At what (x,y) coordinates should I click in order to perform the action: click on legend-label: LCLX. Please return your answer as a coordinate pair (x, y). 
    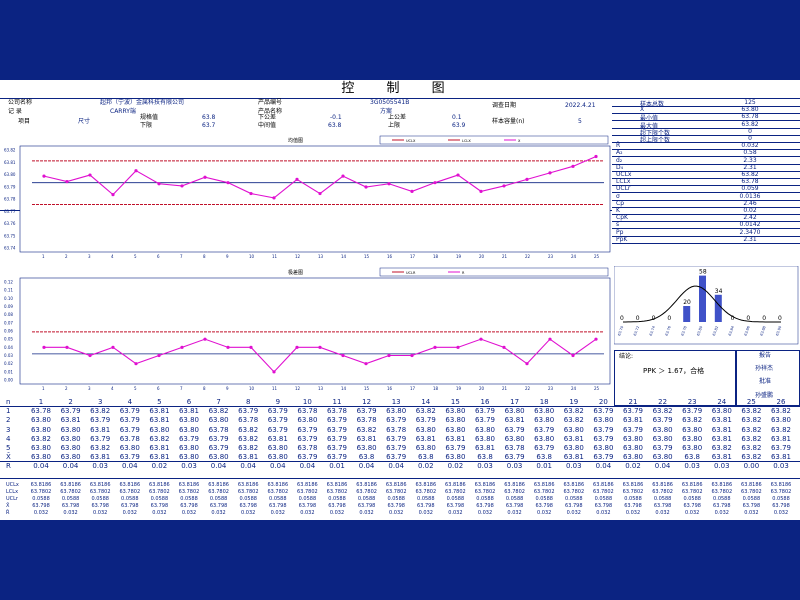
    Looking at the image, I should click on (466, 141).